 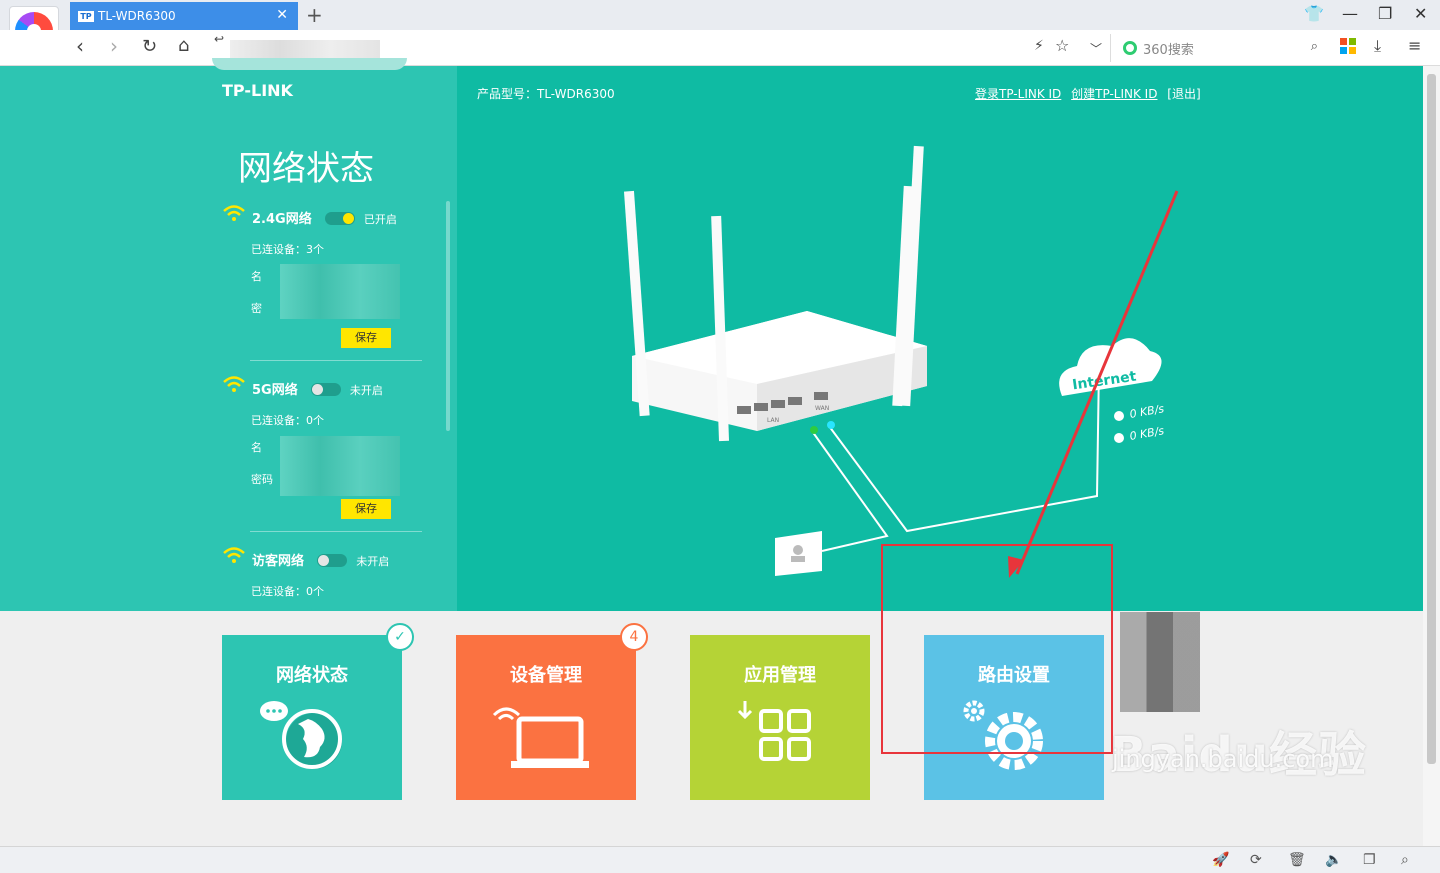 What do you see at coordinates (1130, 48) in the screenshot?
I see `360-search-icon` at bounding box center [1130, 48].